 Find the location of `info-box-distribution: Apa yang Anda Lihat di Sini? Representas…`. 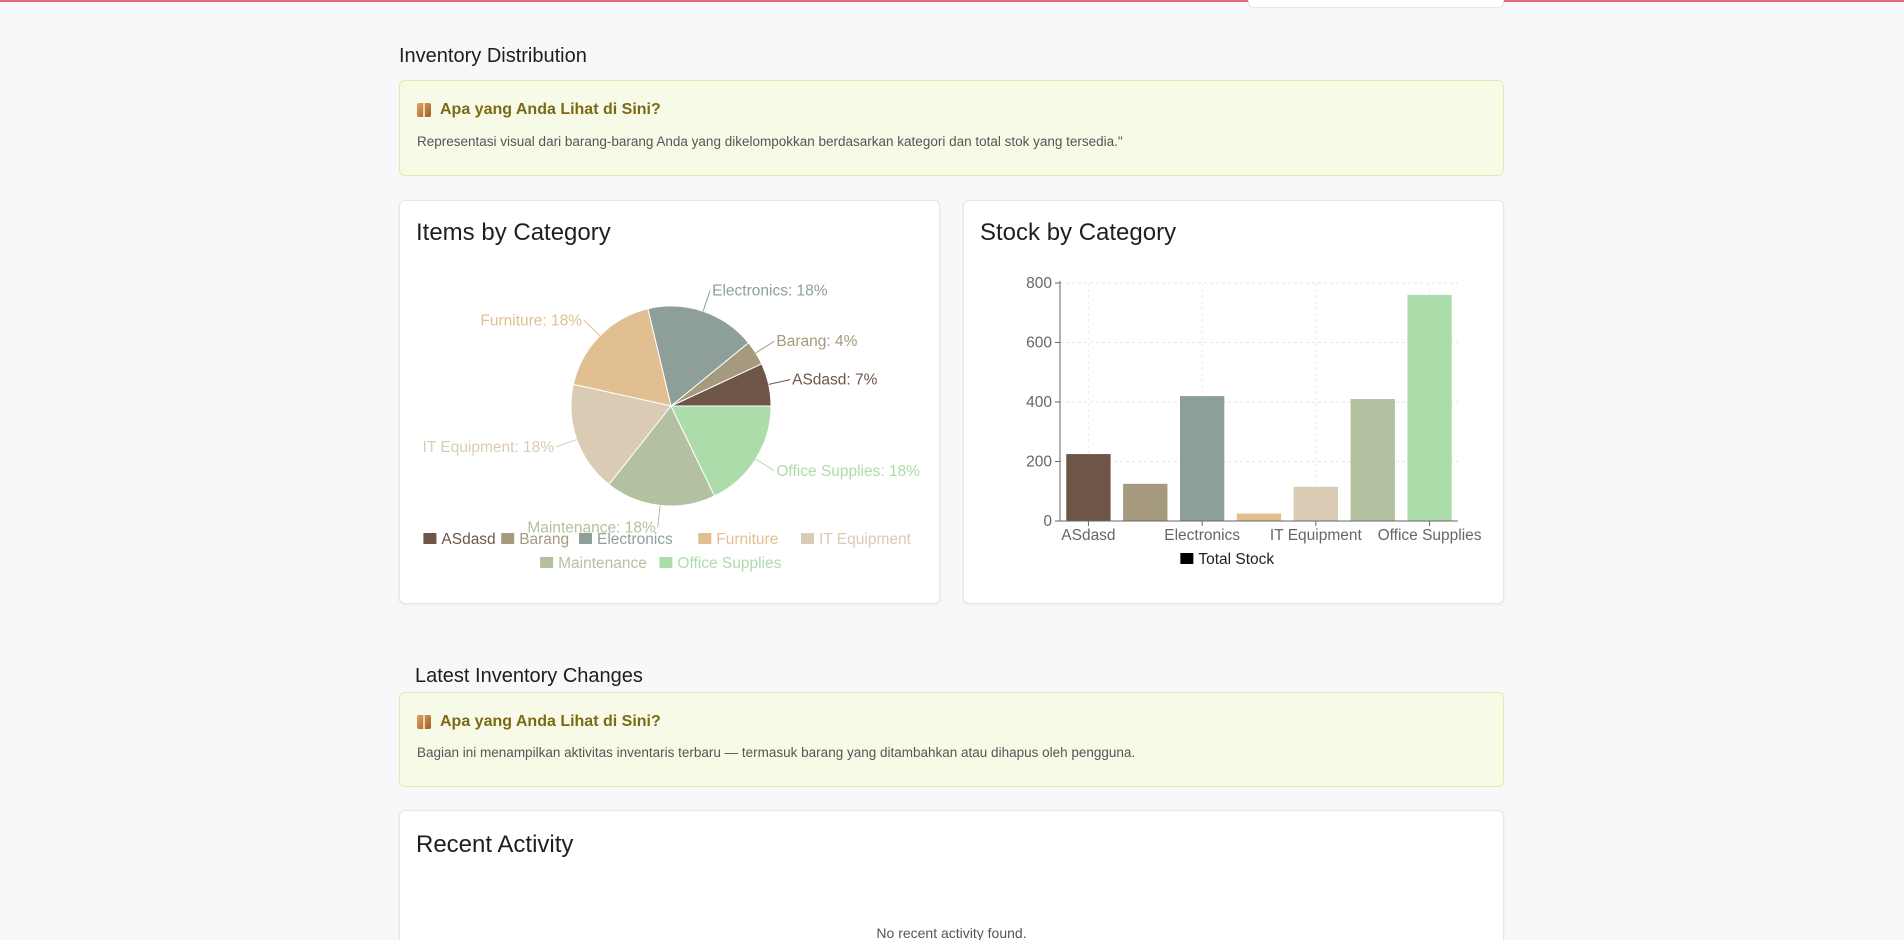

info-box-distribution: Apa yang Anda Lihat di Sini? Representas… is located at coordinates (951, 128).